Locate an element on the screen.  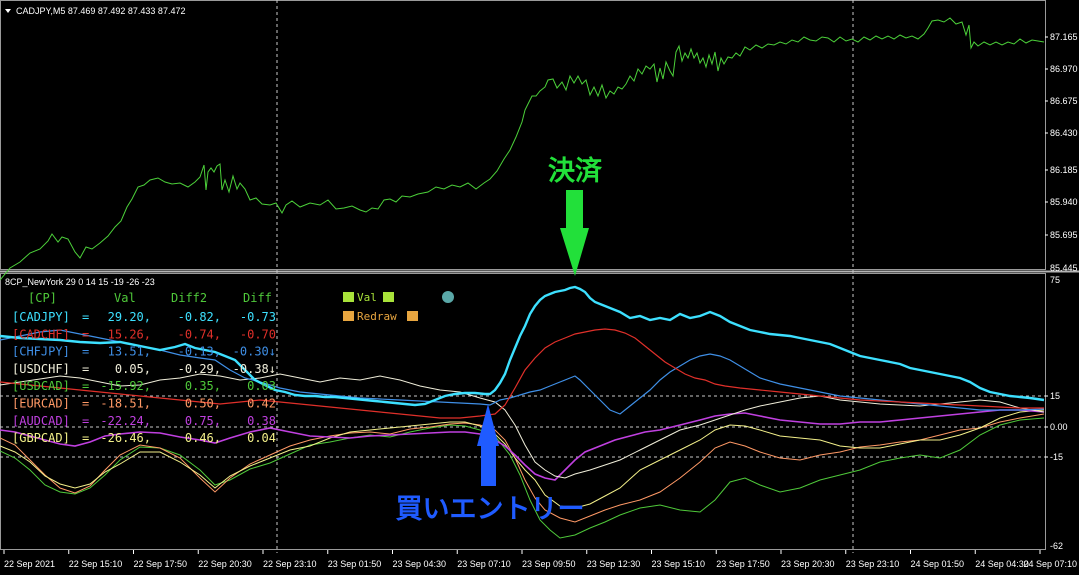
table-cell-val: 15.26, is located at coordinates (129, 334).